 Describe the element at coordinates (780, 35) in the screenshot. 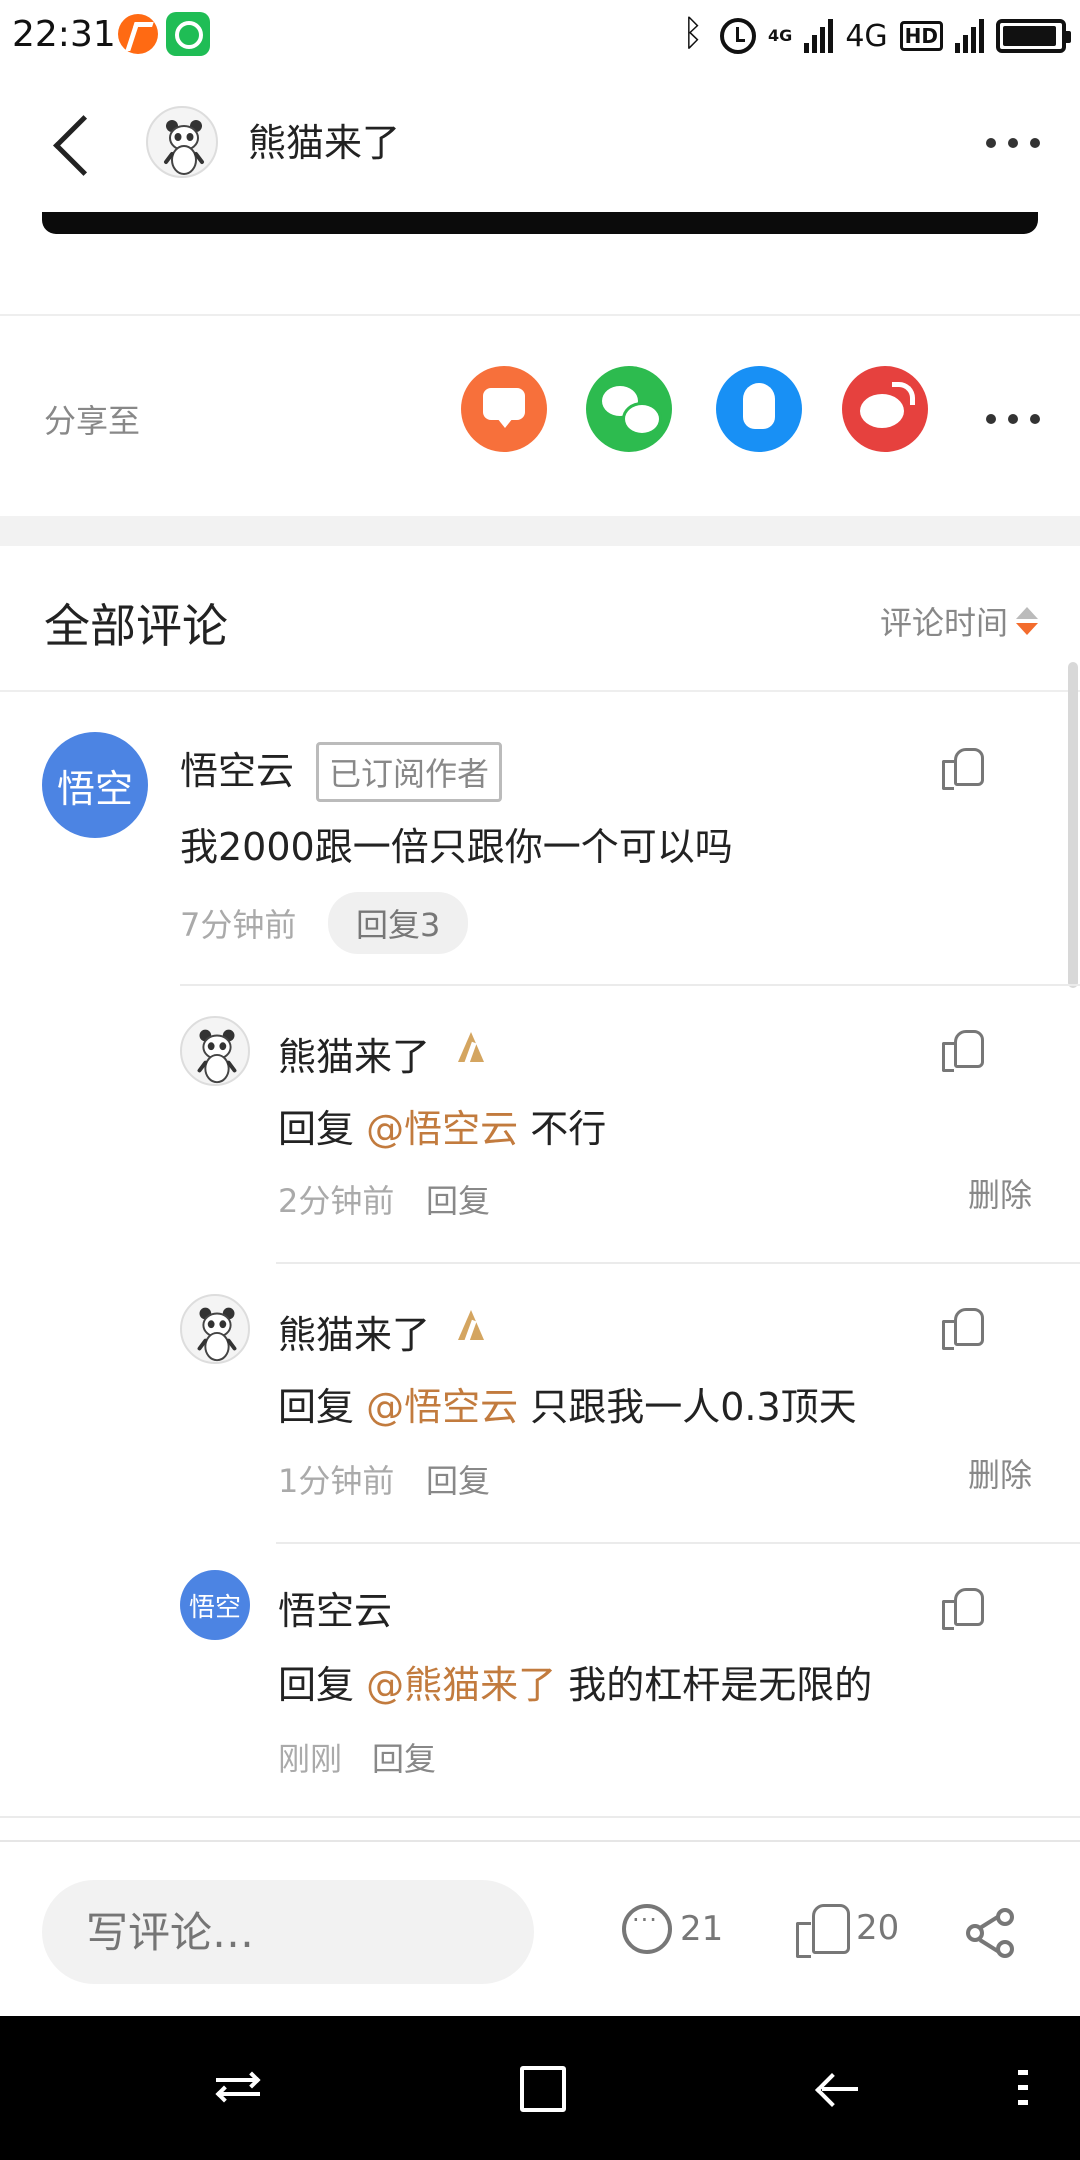

I see `network-type-small: 4G` at that location.